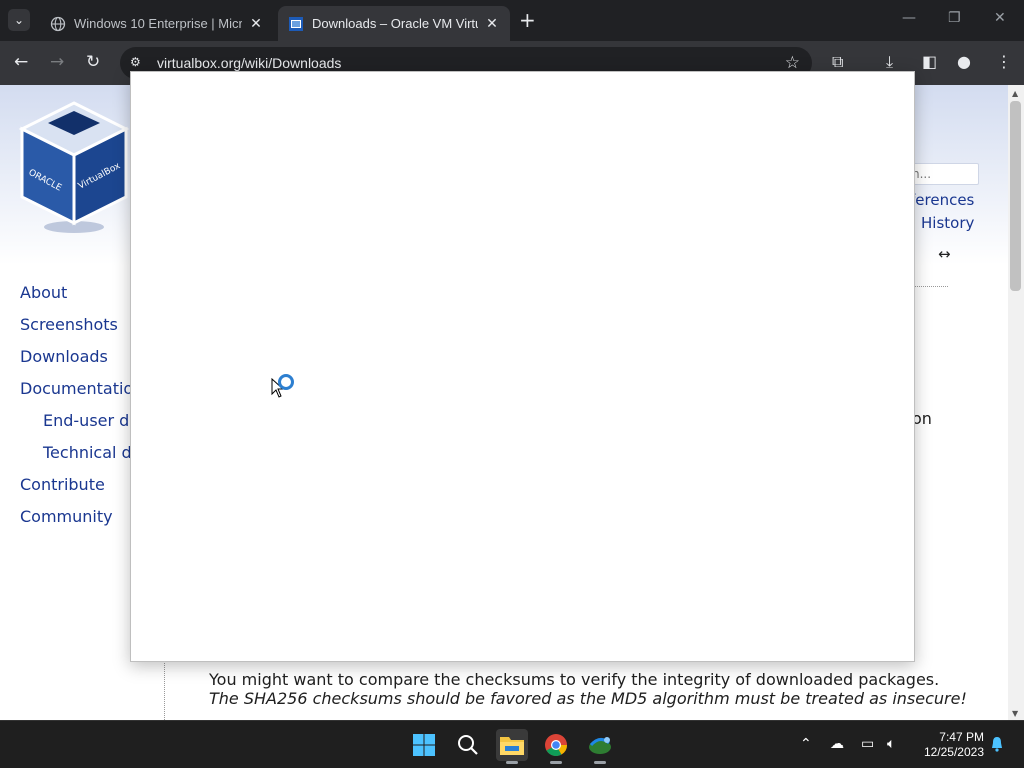 The image size is (1024, 768). What do you see at coordinates (286, 382) in the screenshot?
I see `loading-spinner-icon` at bounding box center [286, 382].